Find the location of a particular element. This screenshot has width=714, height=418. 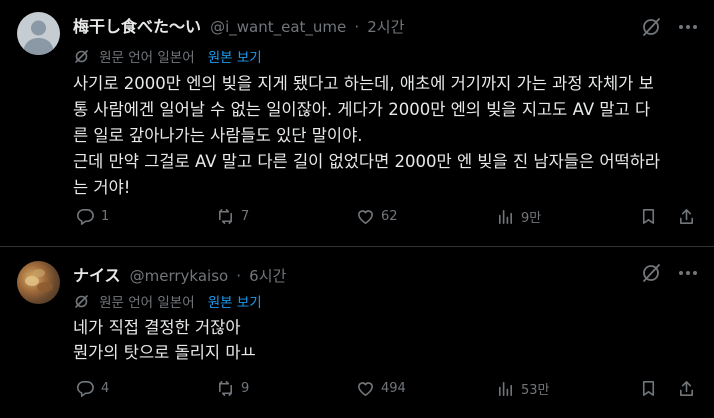

avatar-food-photo is located at coordinates (38, 282).